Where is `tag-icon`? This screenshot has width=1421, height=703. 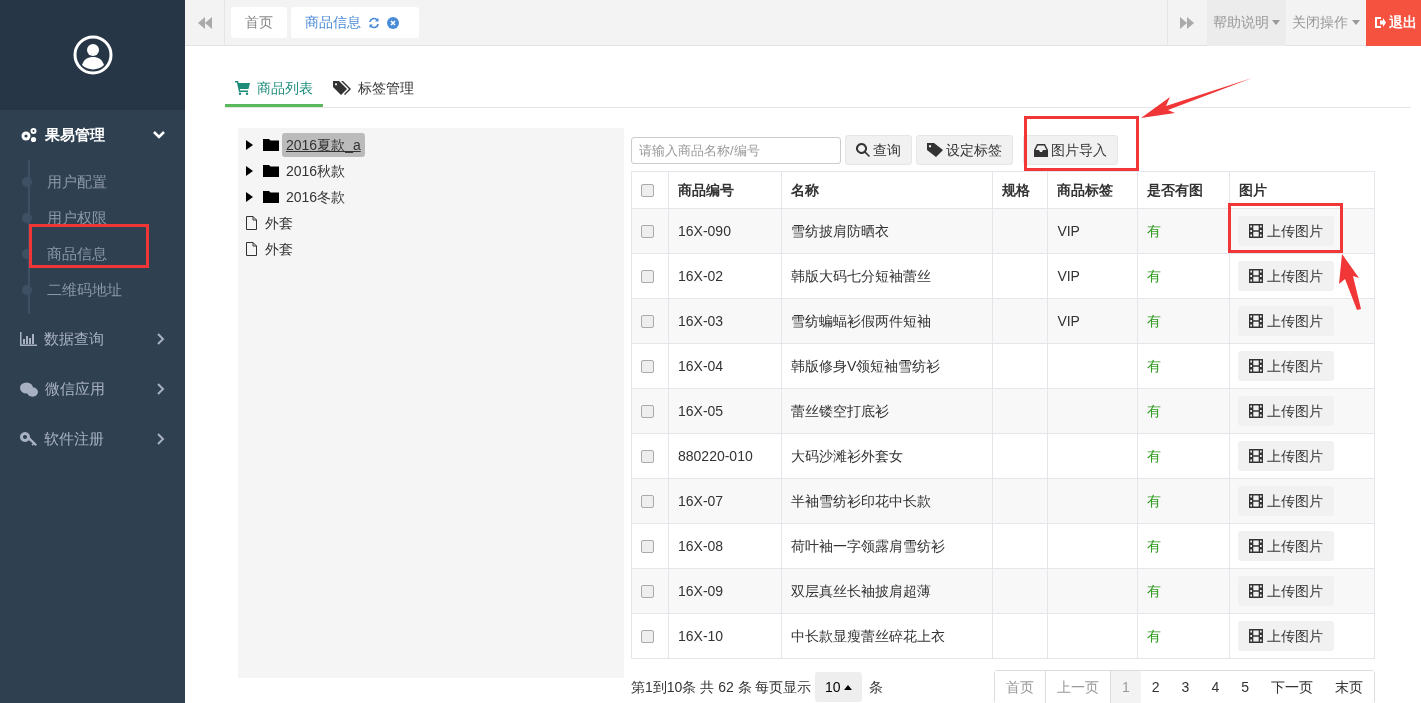
tag-icon is located at coordinates (934, 150).